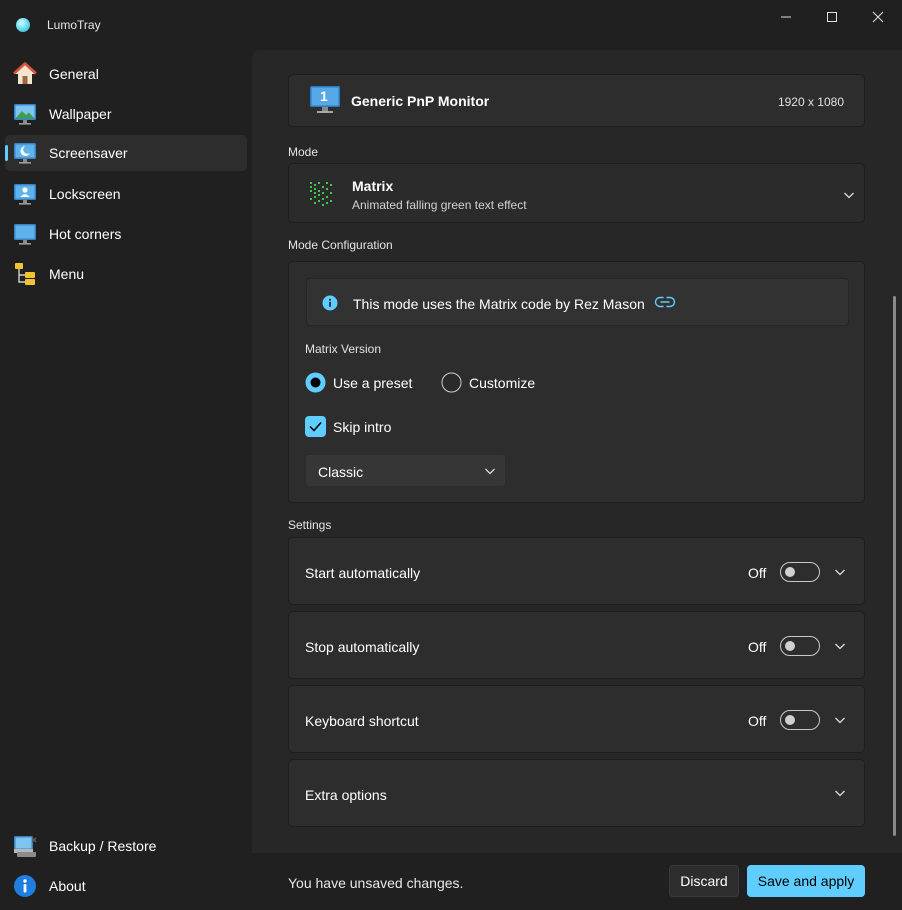 Image resolution: width=902 pixels, height=910 pixels. What do you see at coordinates (25, 194) in the screenshot?
I see `lockscreen-icon` at bounding box center [25, 194].